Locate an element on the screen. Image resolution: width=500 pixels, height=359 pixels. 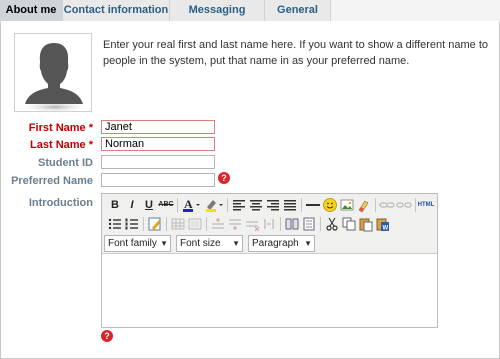
introduction-help-icon: ? is located at coordinates (107, 336).